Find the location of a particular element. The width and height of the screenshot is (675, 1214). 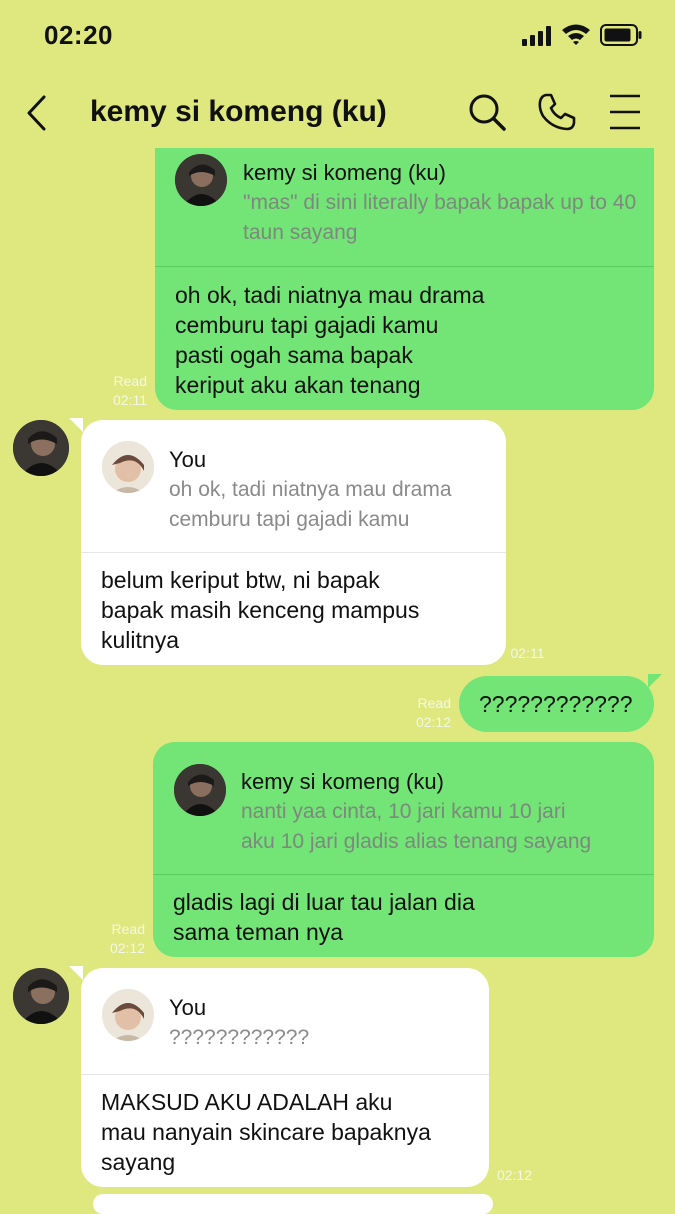

menu-icon is located at coordinates (626, 112).